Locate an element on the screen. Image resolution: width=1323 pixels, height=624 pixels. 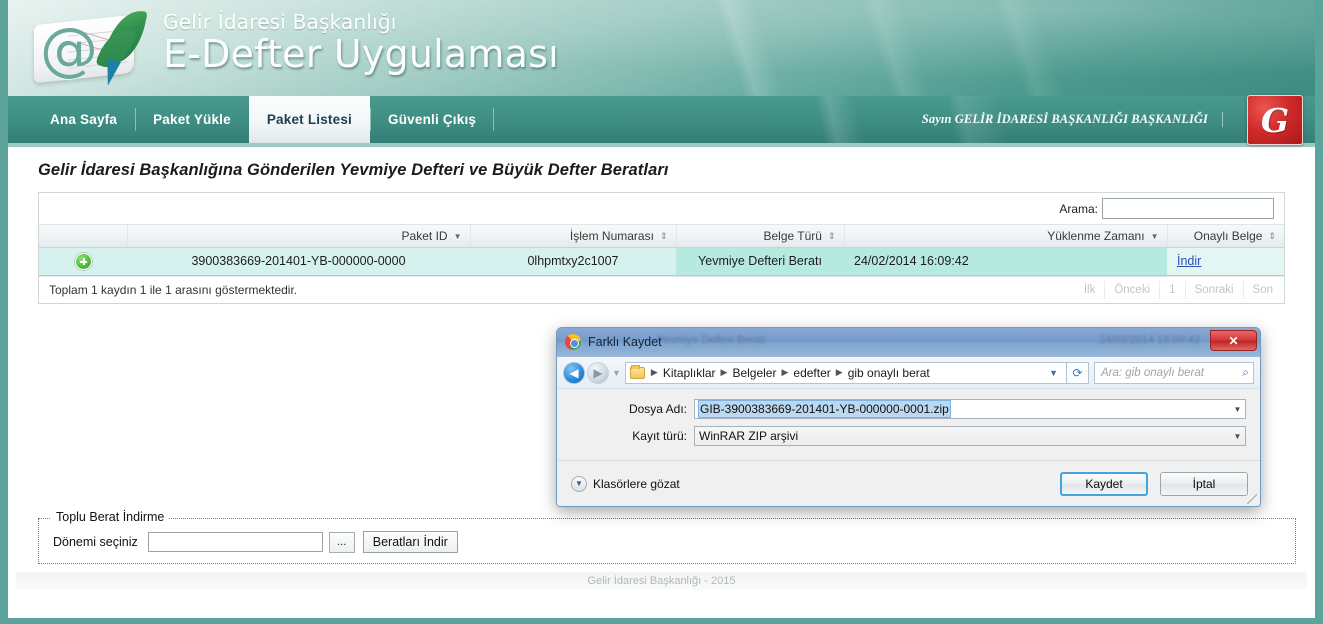
breadcrumb-item-belgeler: Belgeler is located at coordinates (754, 373).